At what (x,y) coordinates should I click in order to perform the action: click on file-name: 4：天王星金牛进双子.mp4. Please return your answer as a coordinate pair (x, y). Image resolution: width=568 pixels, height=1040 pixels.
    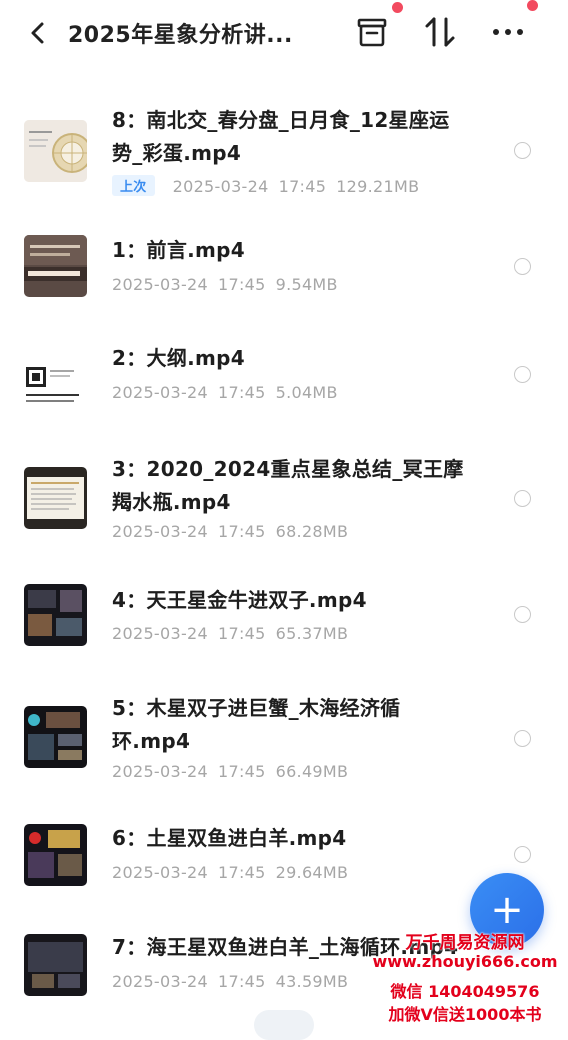
    Looking at the image, I should click on (302, 600).